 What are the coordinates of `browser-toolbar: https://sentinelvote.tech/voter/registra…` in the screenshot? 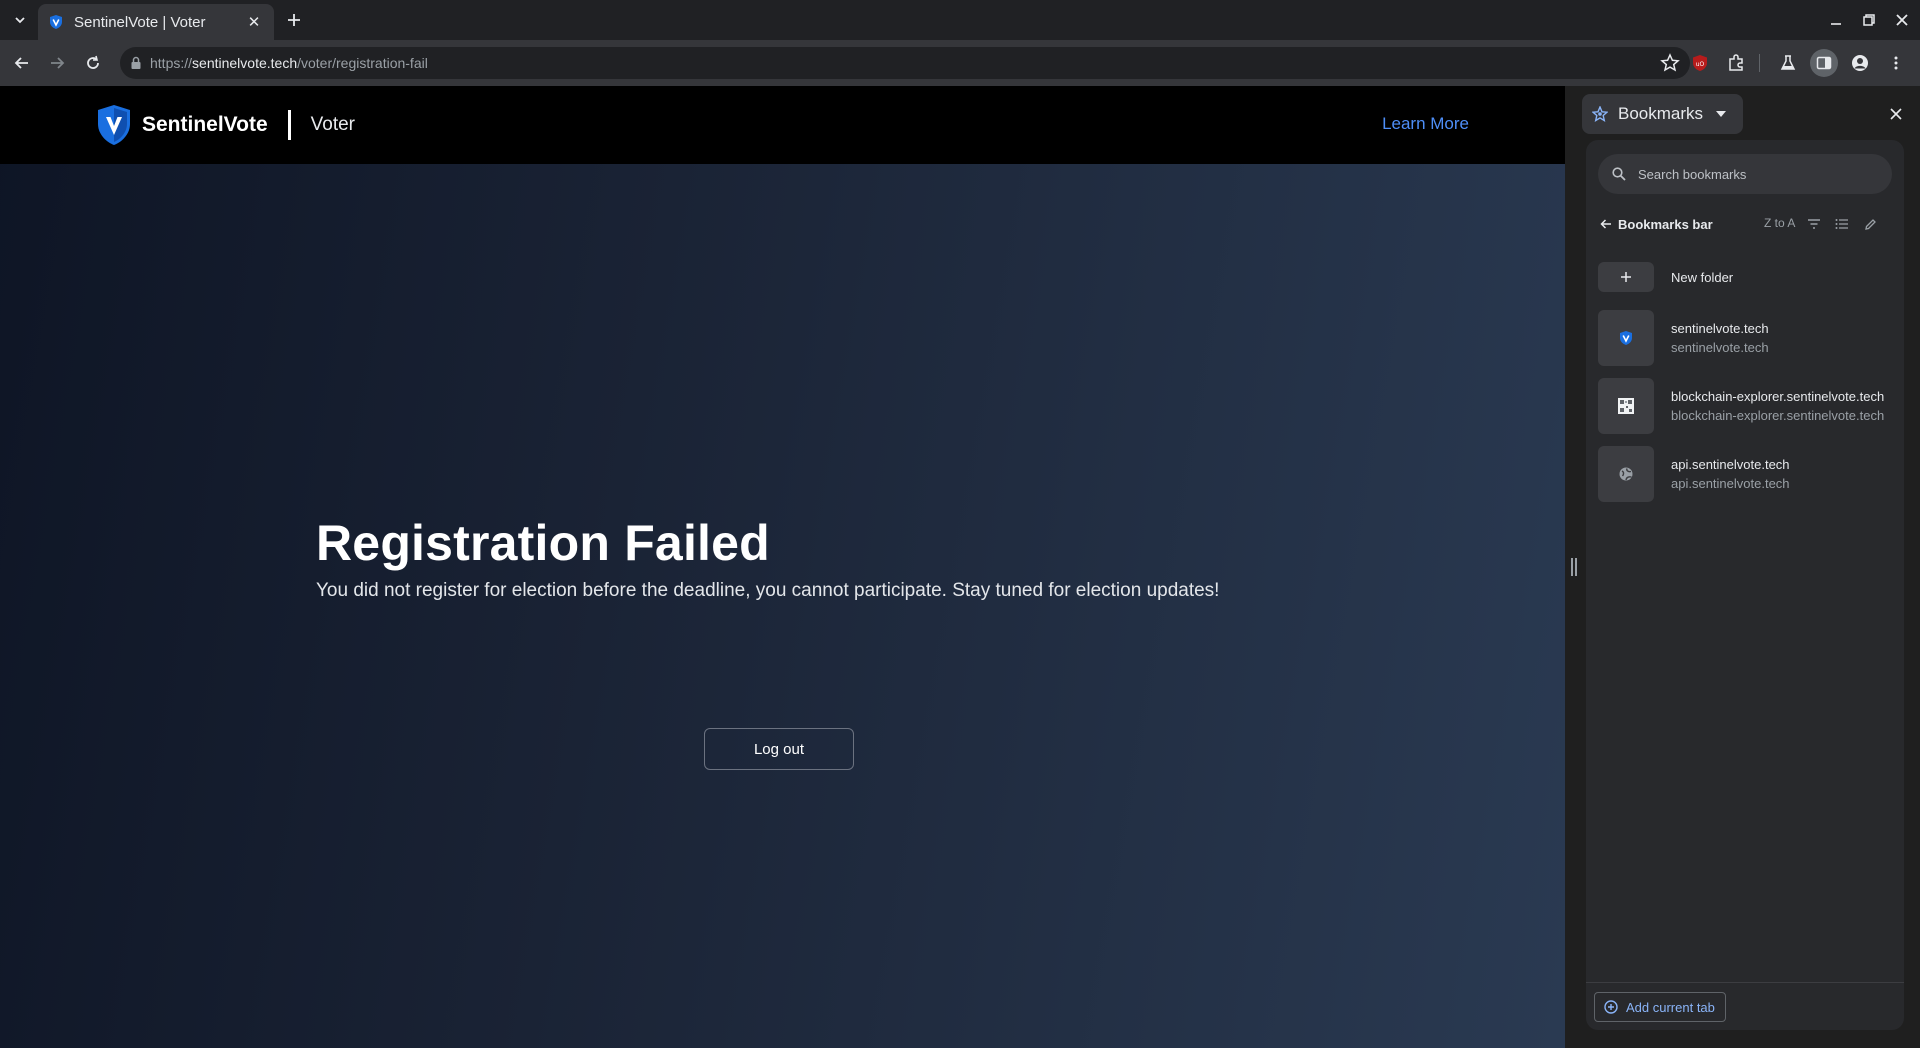 It's located at (960, 63).